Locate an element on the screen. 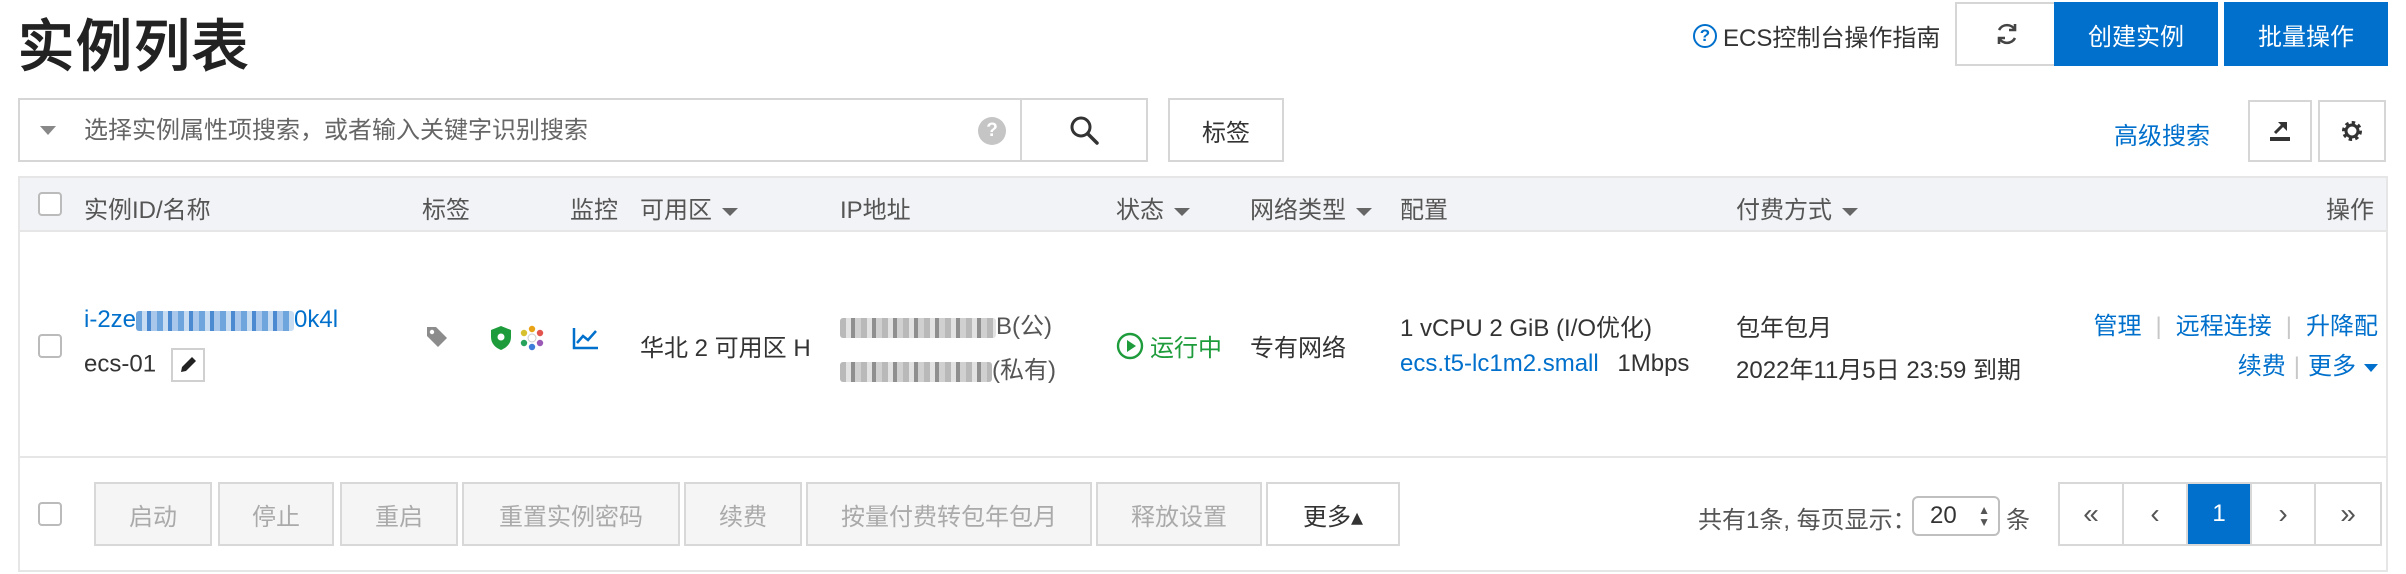  help-circle-icon: ? is located at coordinates (1705, 35).